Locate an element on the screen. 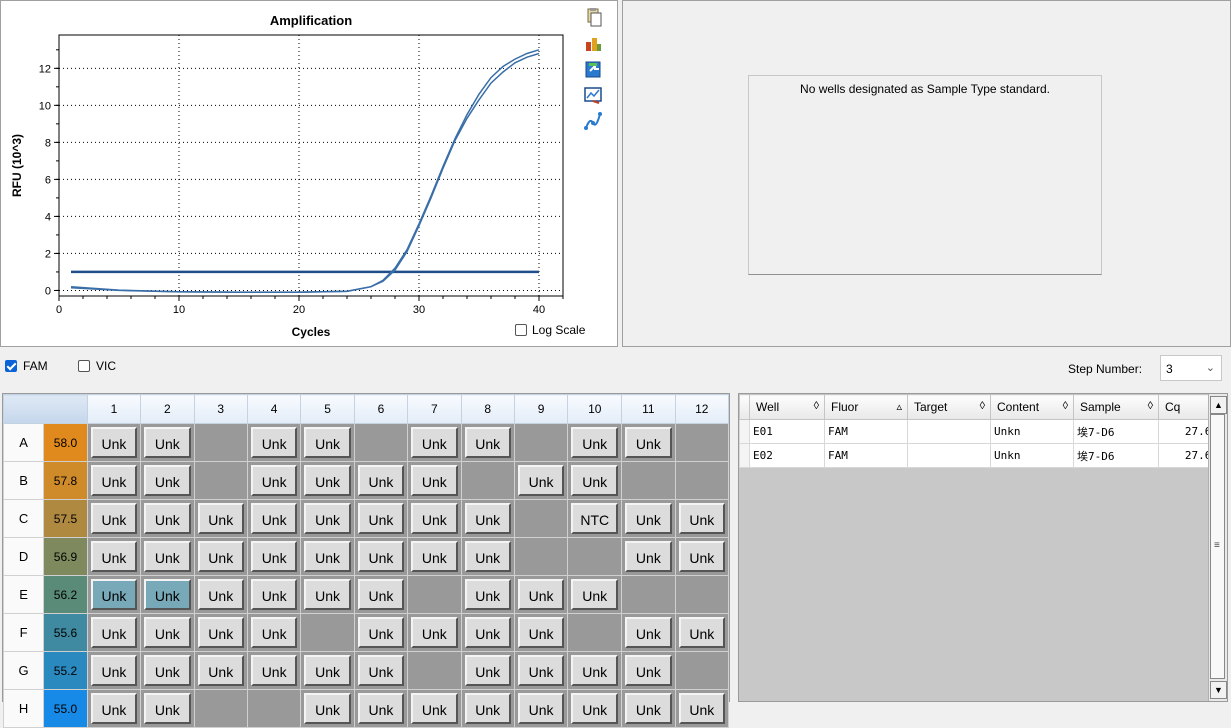 The image size is (1231, 728). scroll-up-icon: ▲ is located at coordinates (1218, 405).